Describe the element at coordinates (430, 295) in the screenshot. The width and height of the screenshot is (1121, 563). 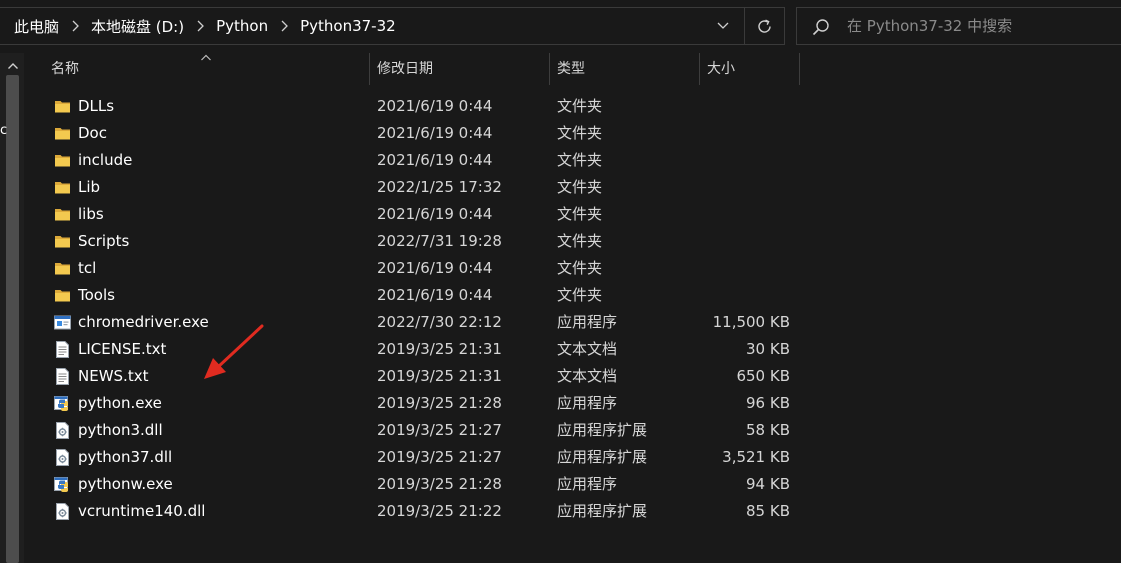
I see `table-row: Tools 2021/6/19 0:44 文件夹` at that location.